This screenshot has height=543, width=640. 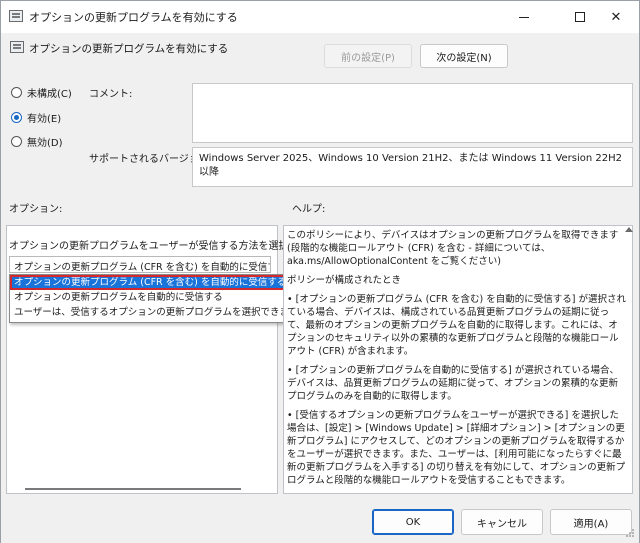 What do you see at coordinates (629, 359) in the screenshot?
I see `help-vertical-scrollbar` at bounding box center [629, 359].